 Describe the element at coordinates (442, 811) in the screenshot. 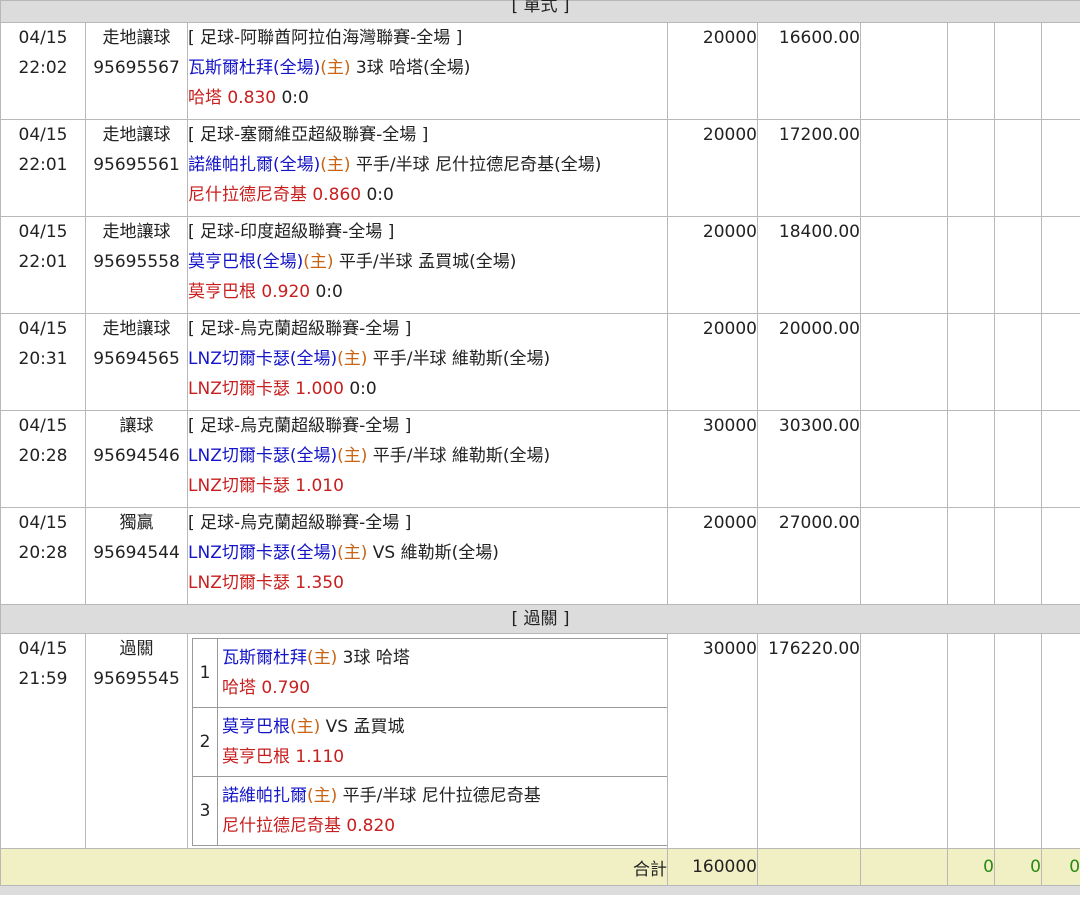

I see `leg-detail: 諾維帕扎爾(主) 平手/半球 尼什拉德尼奇基 尼什拉德尼奇基 0.820` at that location.